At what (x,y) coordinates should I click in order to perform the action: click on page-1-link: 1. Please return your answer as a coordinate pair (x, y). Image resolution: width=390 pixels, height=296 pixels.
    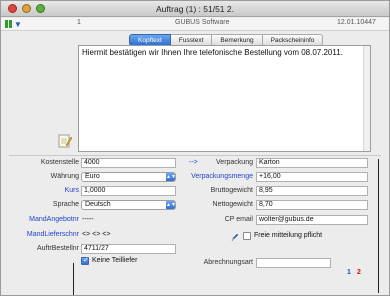
    Looking at the image, I should click on (349, 272).